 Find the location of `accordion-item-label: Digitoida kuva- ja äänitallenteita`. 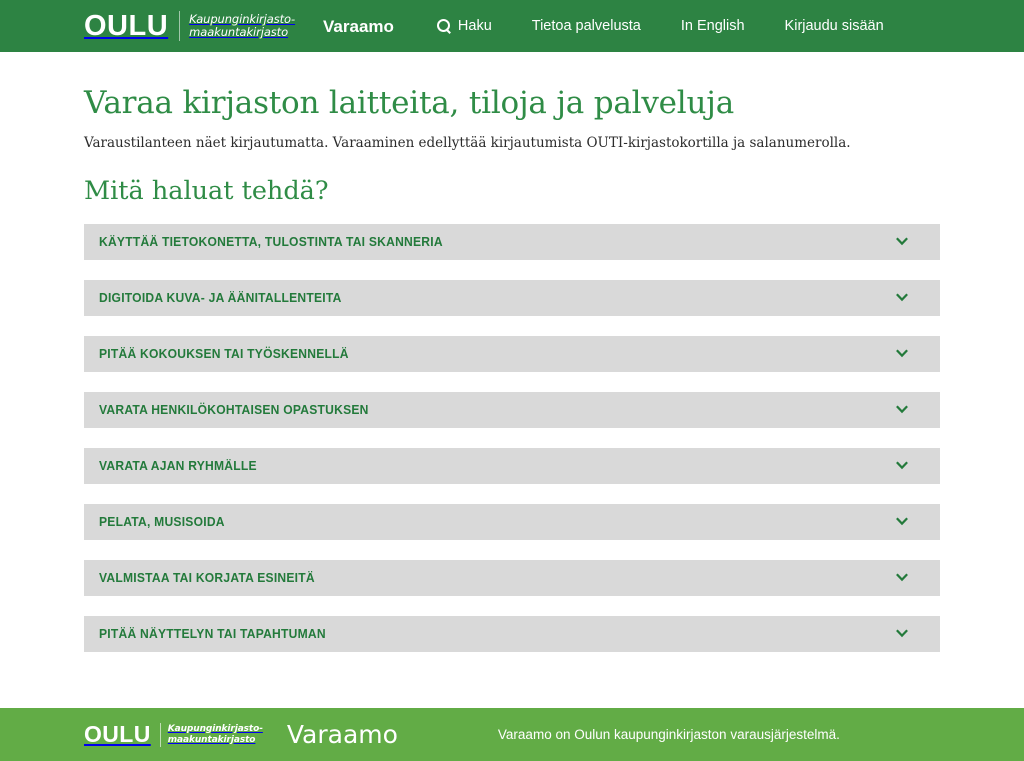

accordion-item-label: Digitoida kuva- ja äänitallenteita is located at coordinates (220, 298).